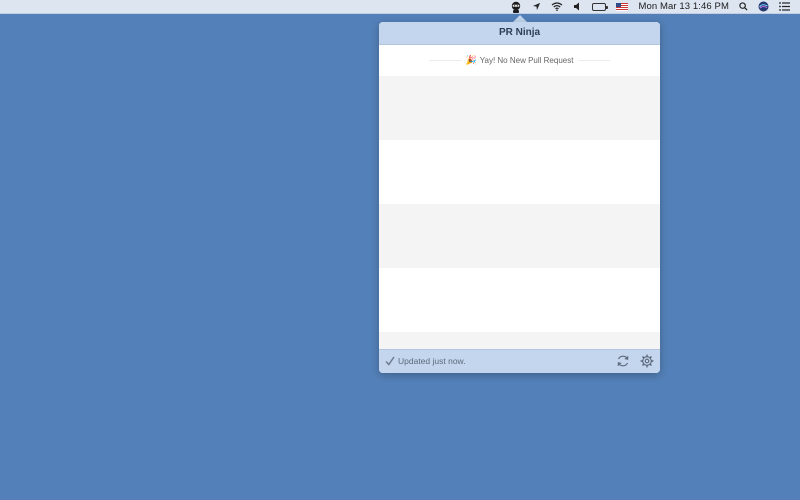 The image size is (800, 500). What do you see at coordinates (557, 7) in the screenshot?
I see `wifi-icon` at bounding box center [557, 7].